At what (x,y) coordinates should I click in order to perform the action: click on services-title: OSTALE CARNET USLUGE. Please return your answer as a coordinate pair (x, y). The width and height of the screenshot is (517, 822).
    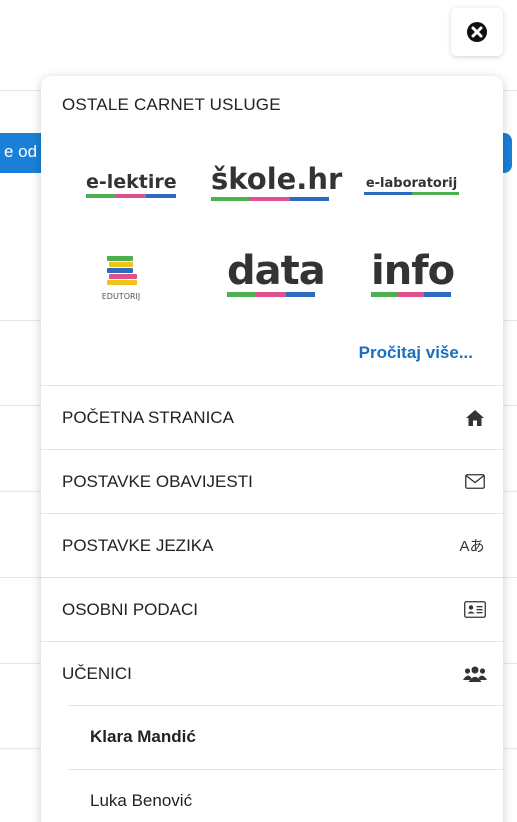
    Looking at the image, I should click on (171, 104).